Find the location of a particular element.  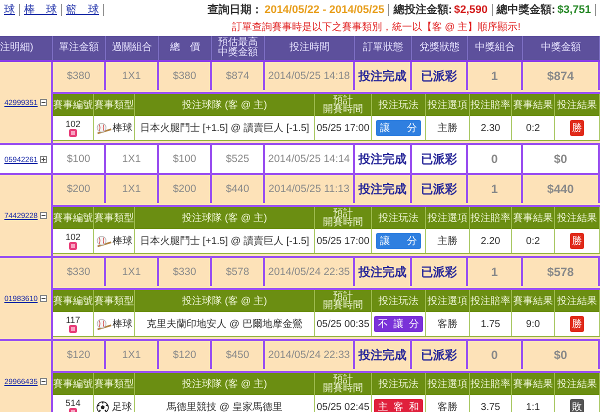

match-score: 1:1 is located at coordinates (533, 407).